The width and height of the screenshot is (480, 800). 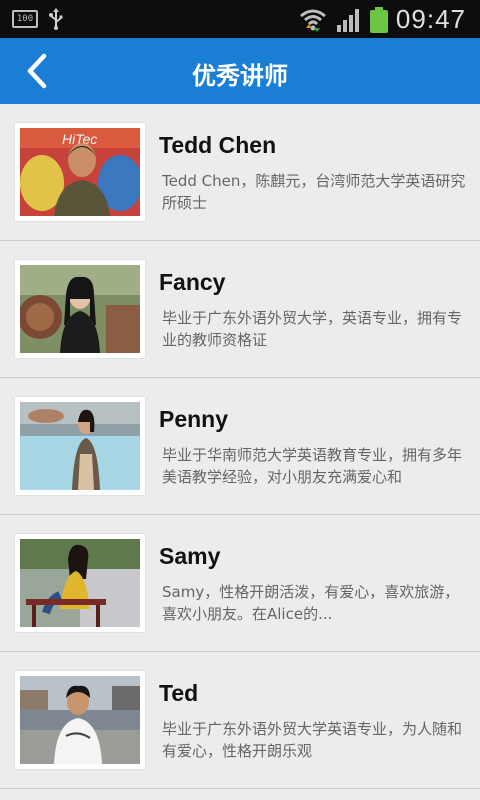 I want to click on title-bar: 优秀讲师, so click(x=240, y=71).